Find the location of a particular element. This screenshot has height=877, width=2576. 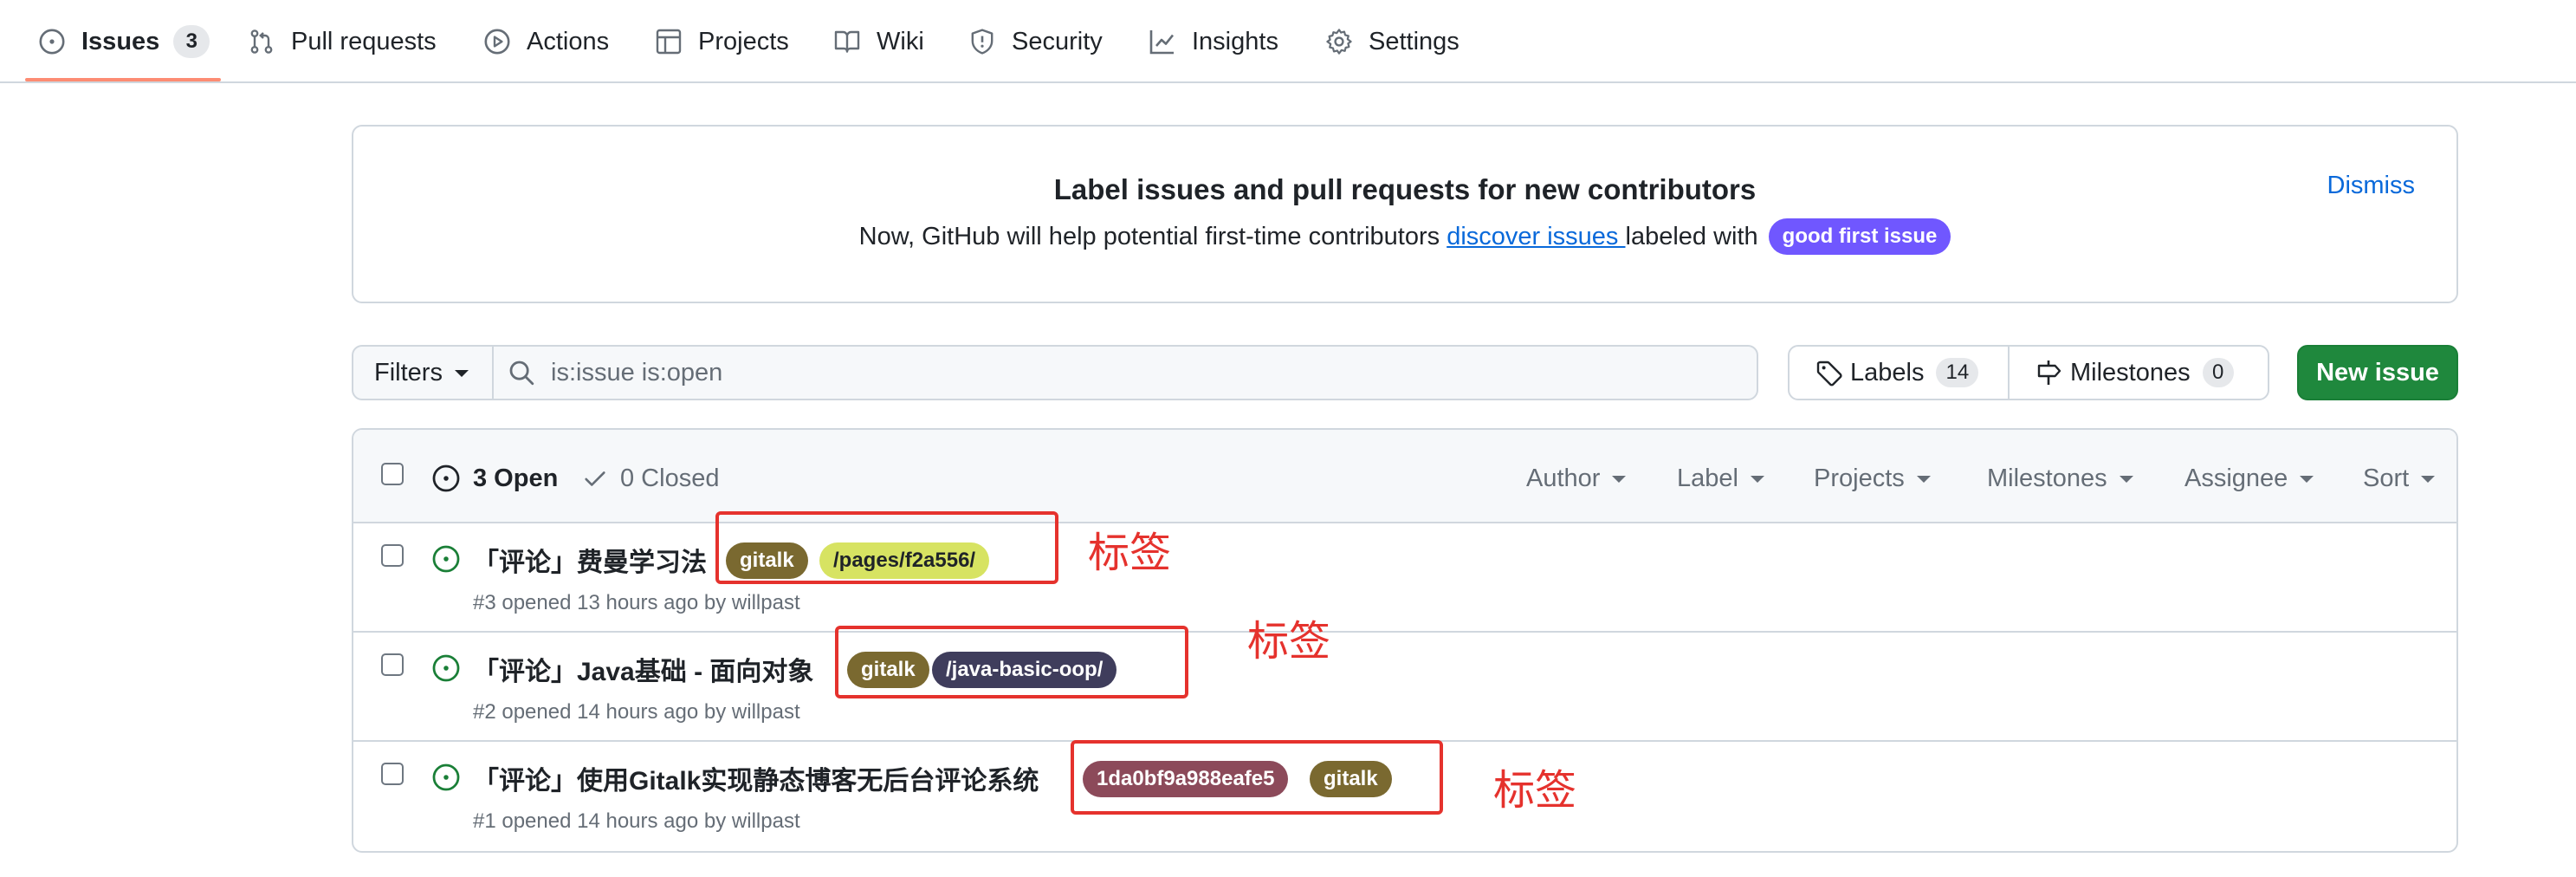

tab-projects-label: Projects is located at coordinates (743, 41).